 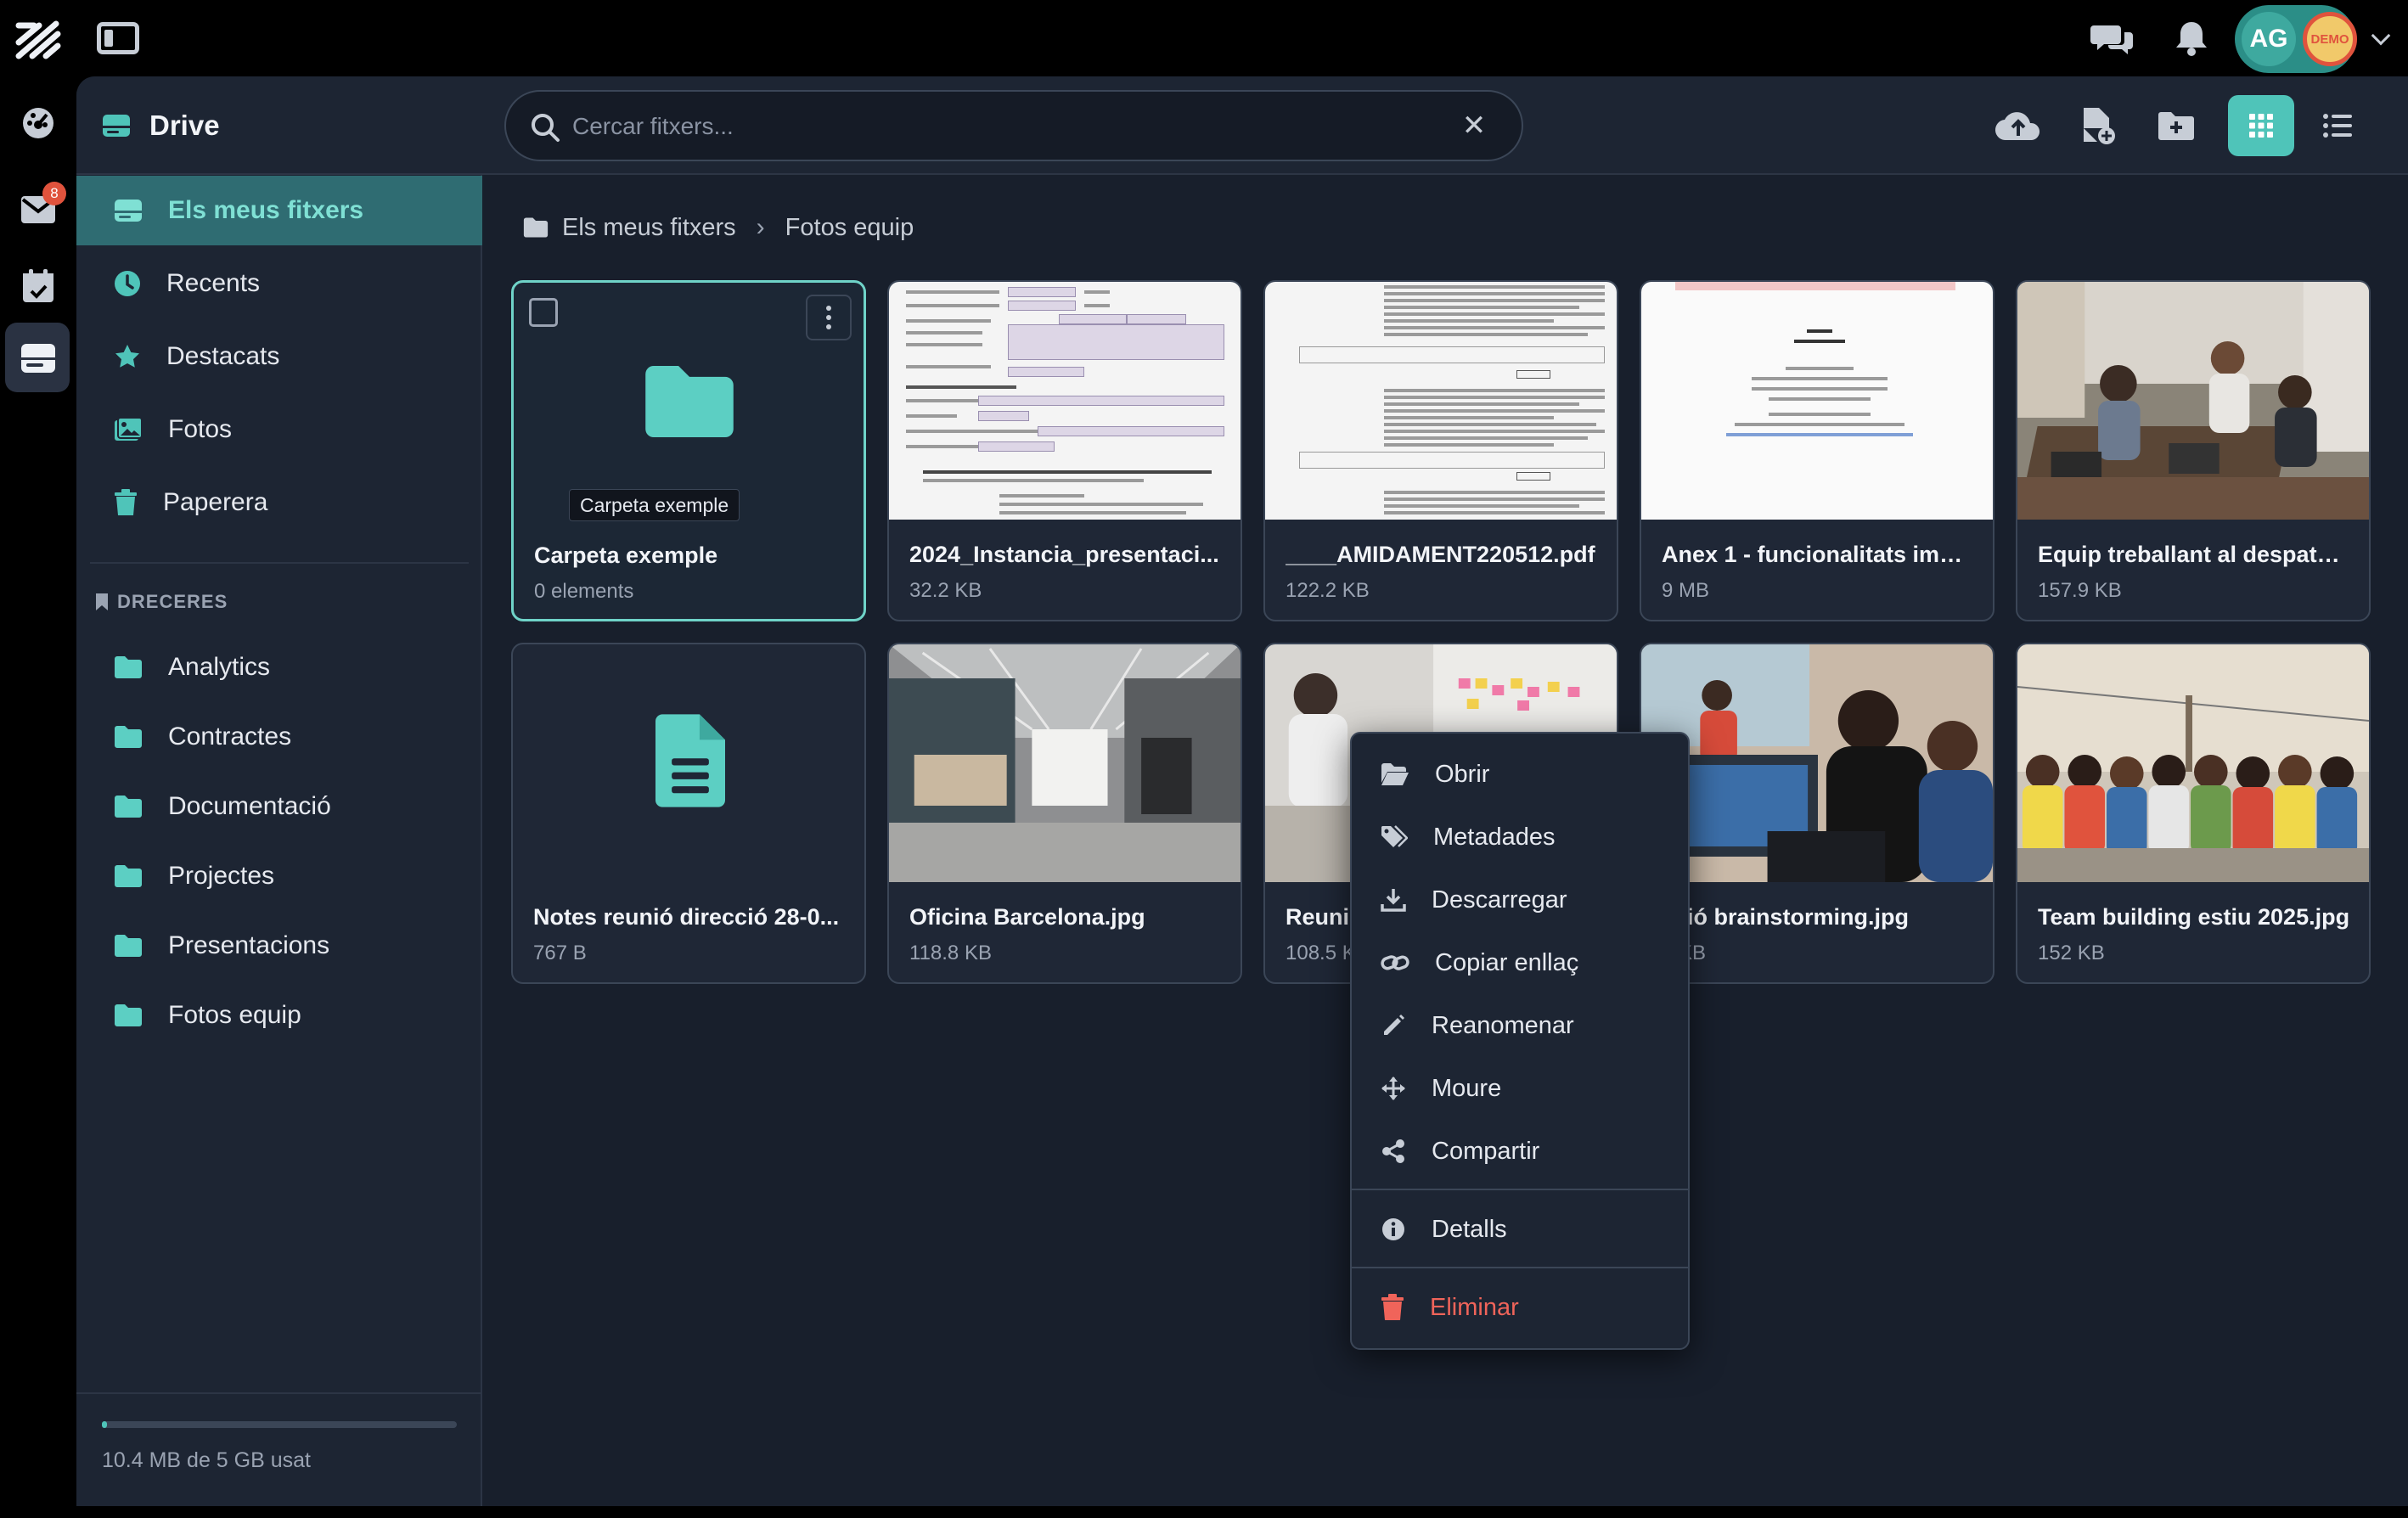 What do you see at coordinates (200, 429) in the screenshot?
I see `sidebar-item-label: Fotos` at bounding box center [200, 429].